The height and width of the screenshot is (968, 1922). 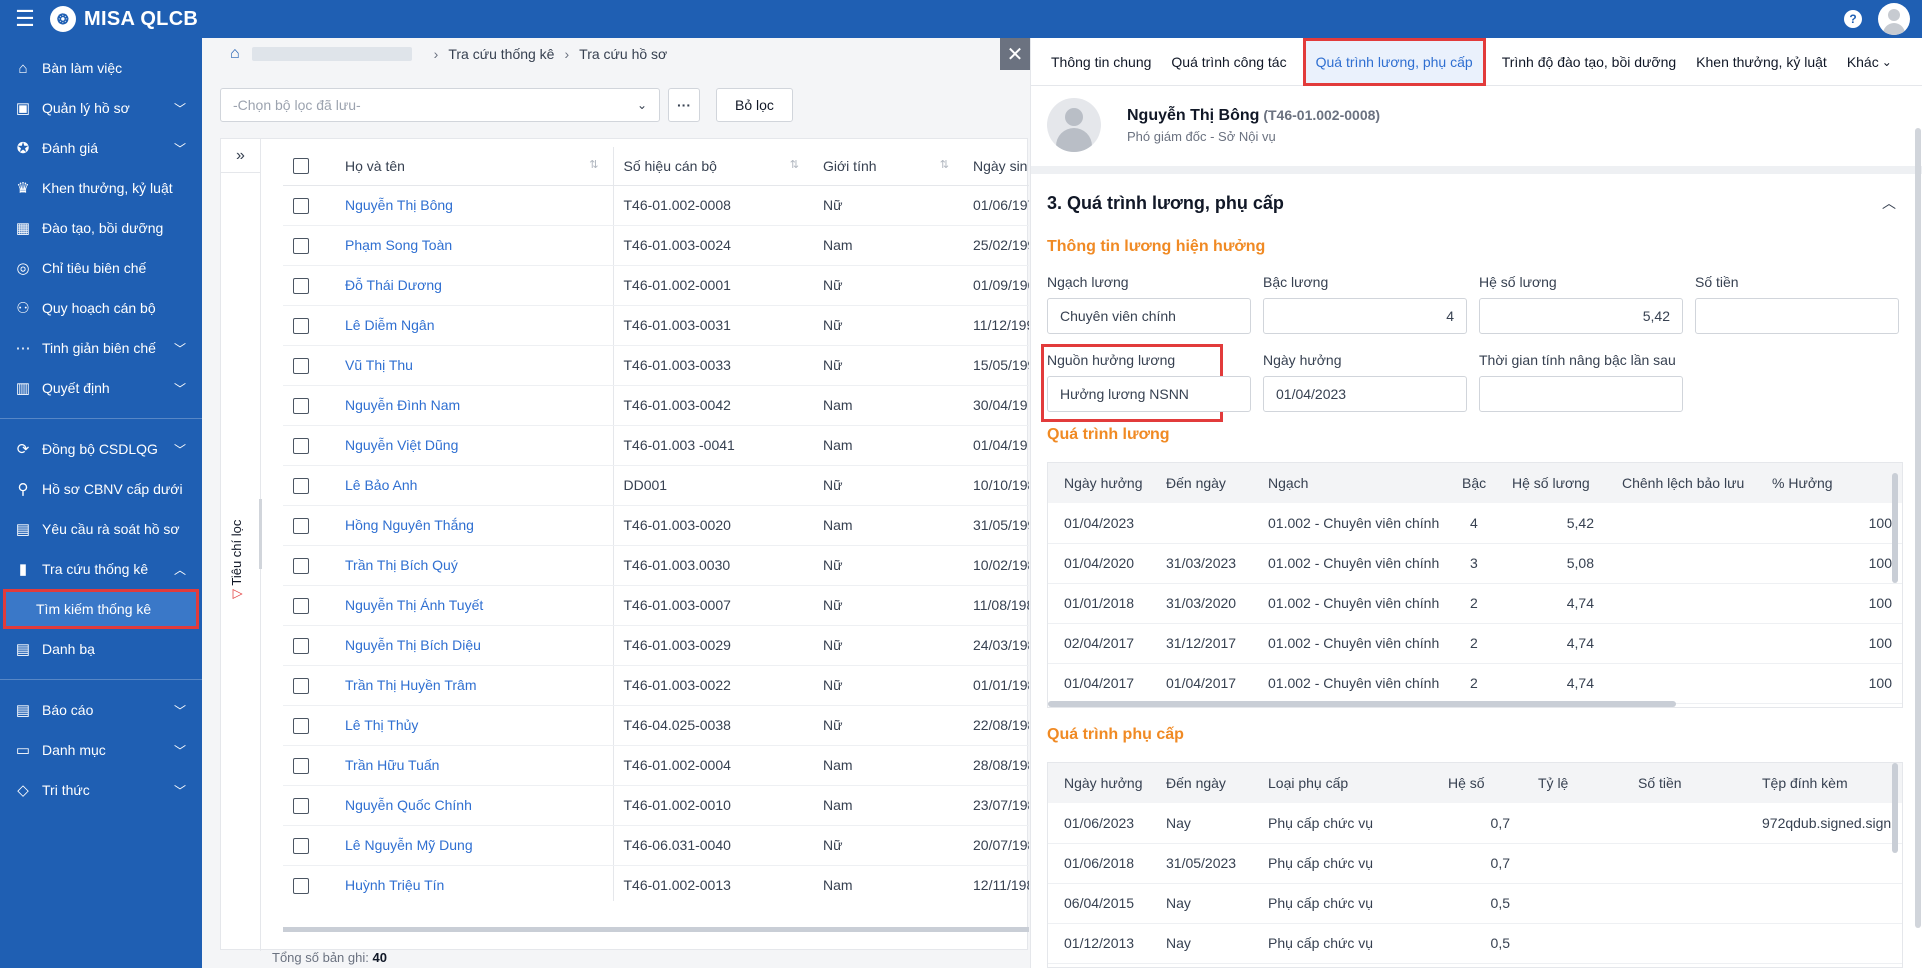 I want to click on employee-name-link: Nguyễn Quốc Chính, so click(x=408, y=805).